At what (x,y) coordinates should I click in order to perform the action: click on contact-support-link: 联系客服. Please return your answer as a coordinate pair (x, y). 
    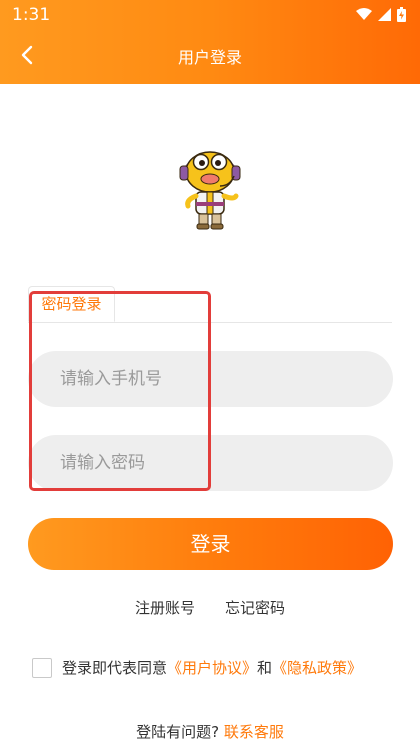
    Looking at the image, I should click on (254, 732).